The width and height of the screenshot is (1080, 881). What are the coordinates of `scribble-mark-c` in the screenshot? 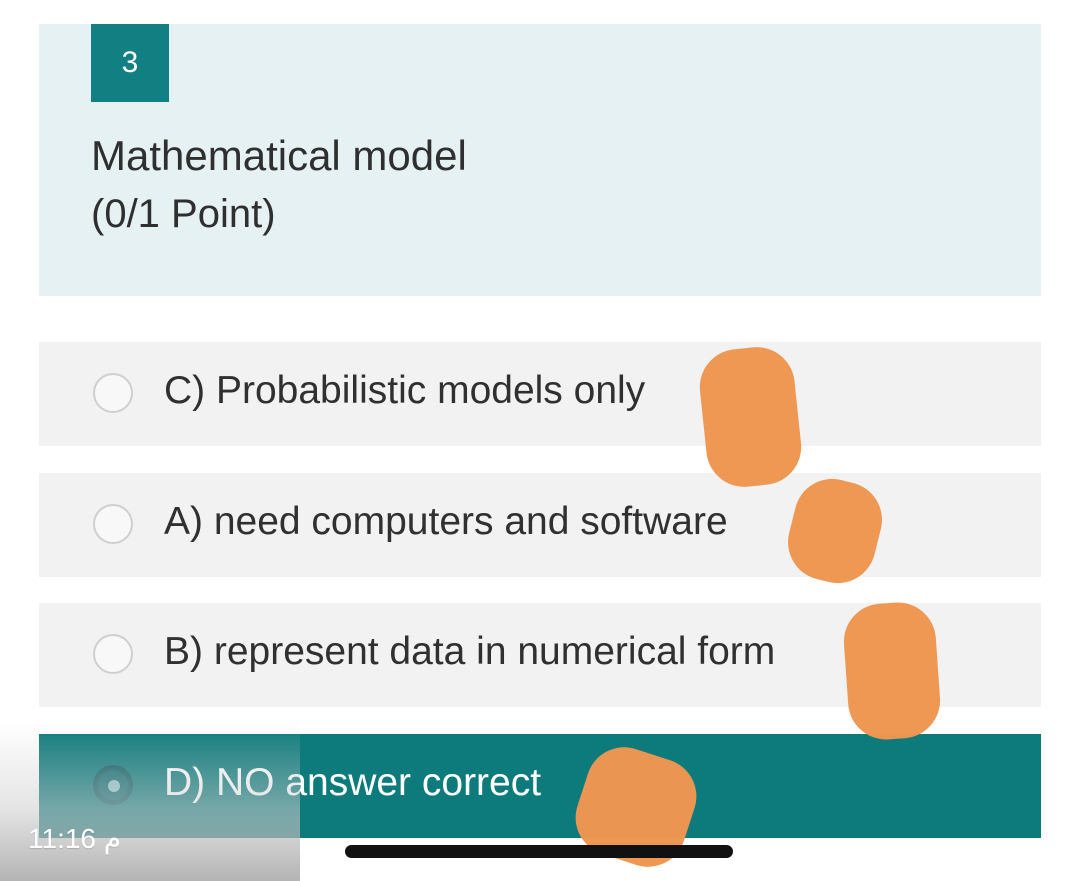 It's located at (750, 417).